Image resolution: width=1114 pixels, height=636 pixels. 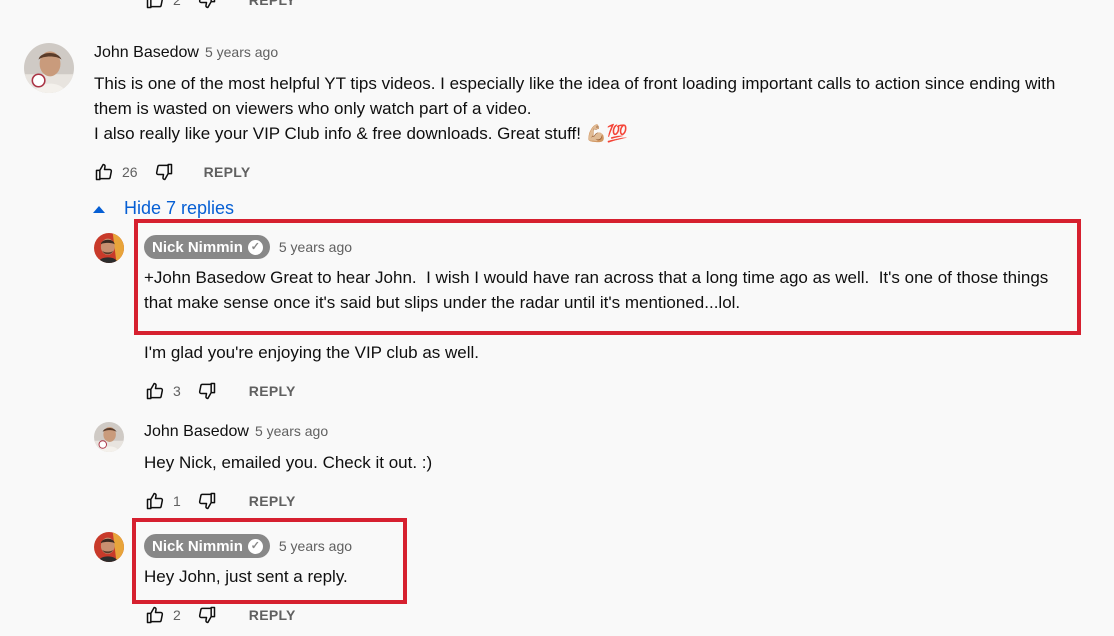 What do you see at coordinates (241, 52) in the screenshot?
I see `comment-time: 5 years ago` at bounding box center [241, 52].